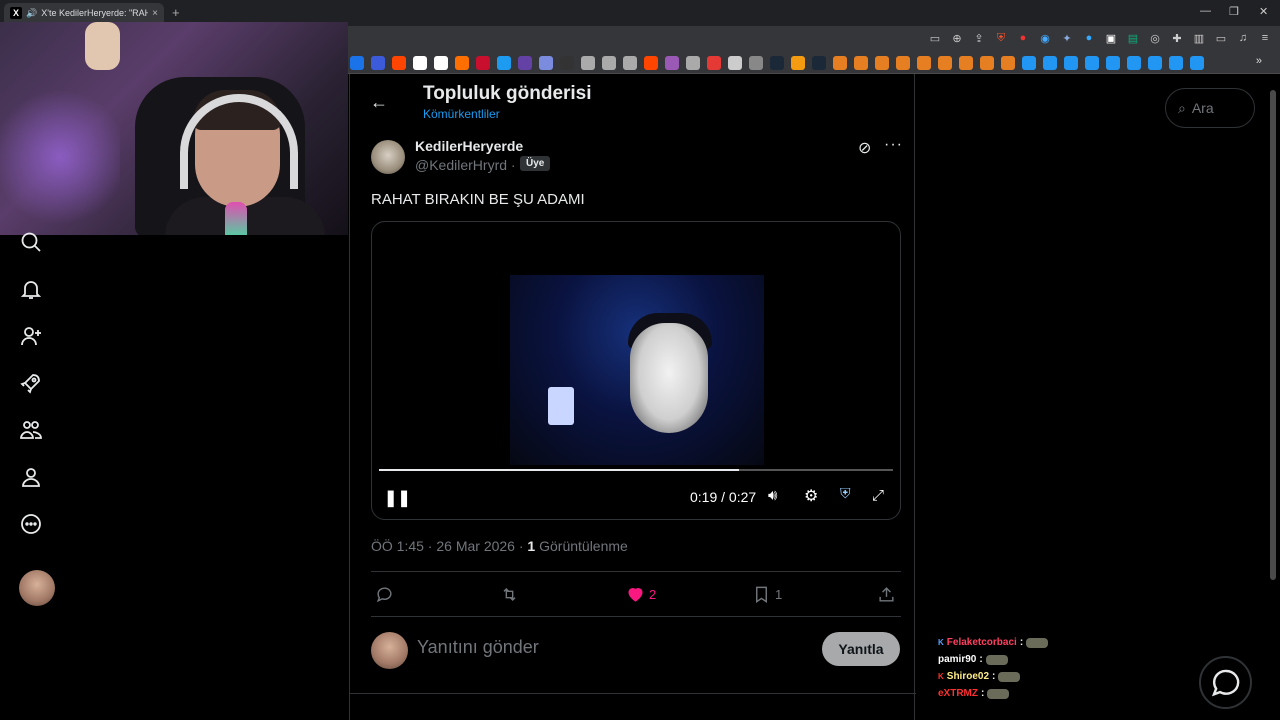 The width and height of the screenshot is (1280, 720). What do you see at coordinates (176, 12) in the screenshot?
I see `new-tab-button: +` at bounding box center [176, 12].